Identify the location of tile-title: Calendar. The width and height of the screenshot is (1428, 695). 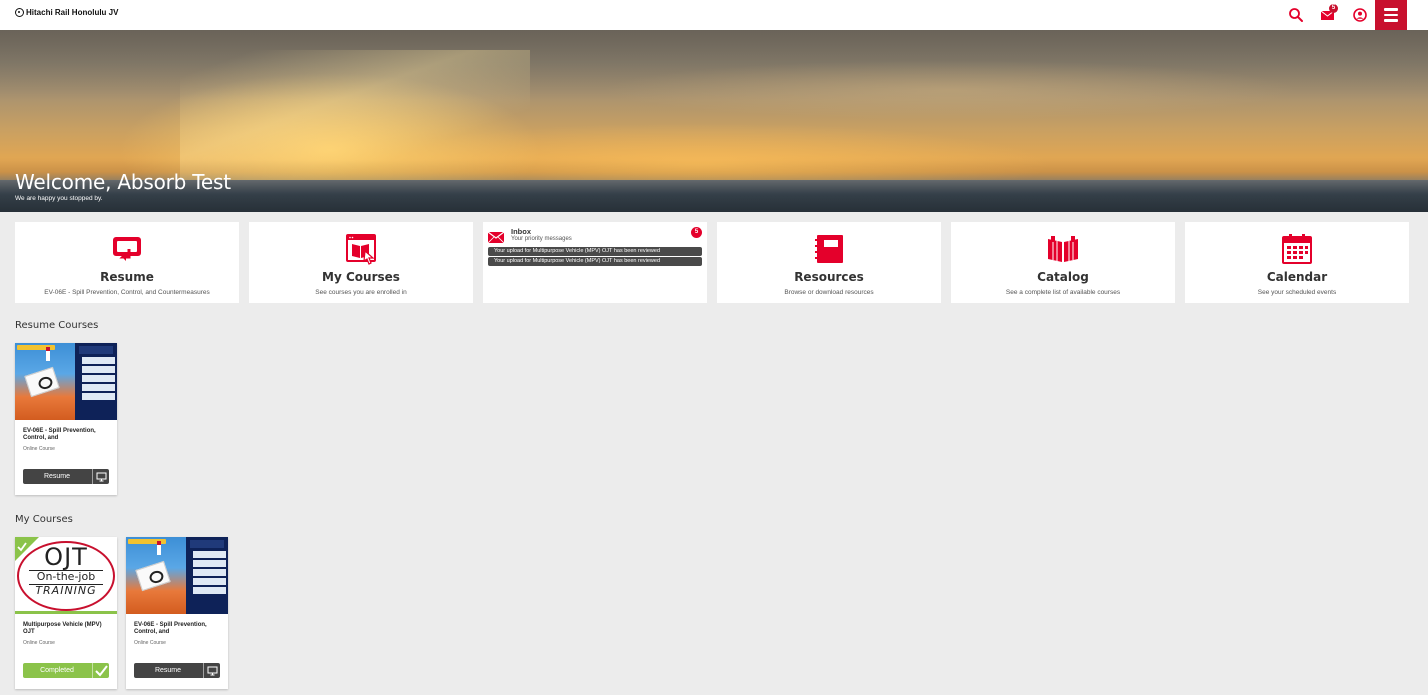
(1297, 277).